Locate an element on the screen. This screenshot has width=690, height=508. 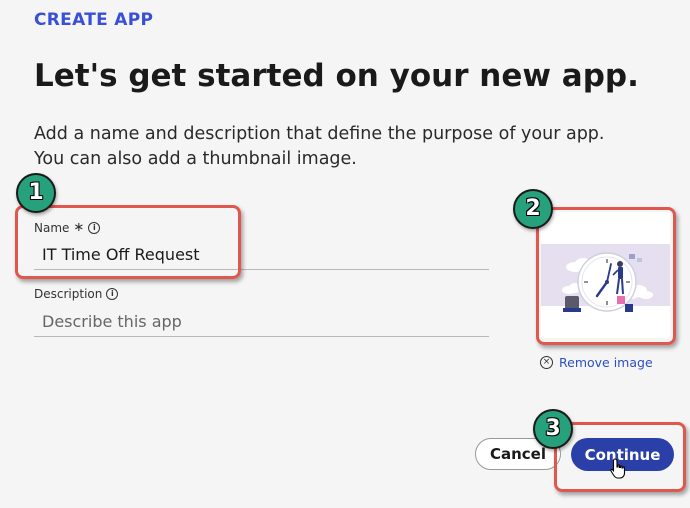
callout-badge-1: 1 is located at coordinates (36, 193).